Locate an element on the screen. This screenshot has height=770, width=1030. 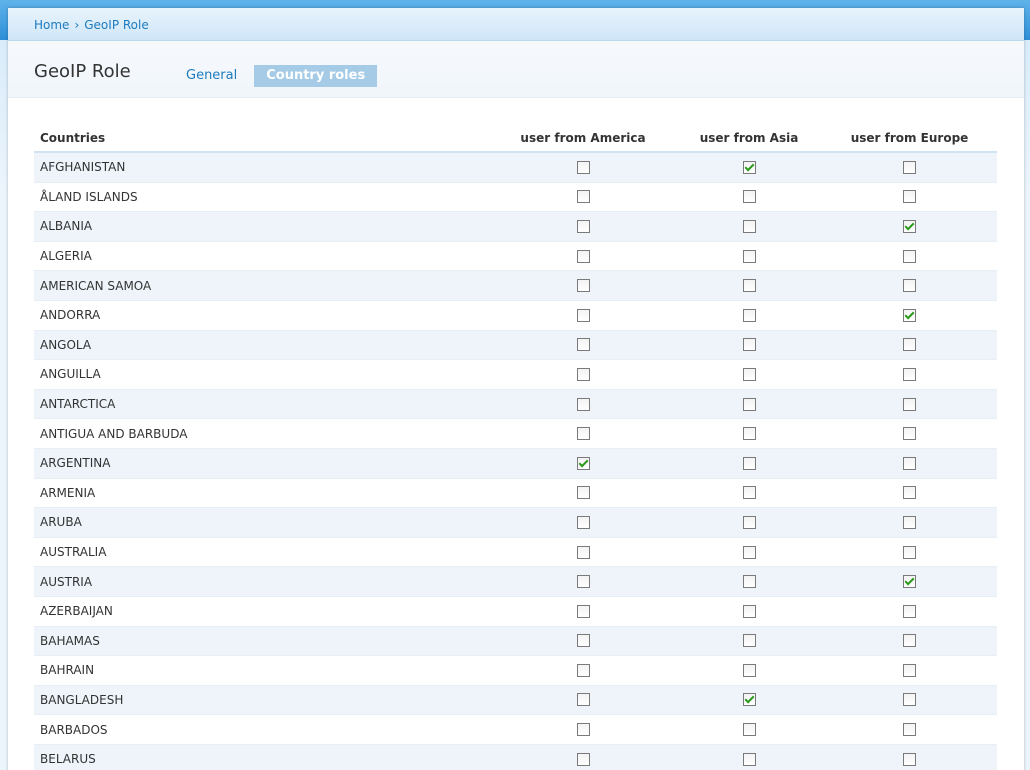
table-row: ARMENIA is located at coordinates (515, 493).